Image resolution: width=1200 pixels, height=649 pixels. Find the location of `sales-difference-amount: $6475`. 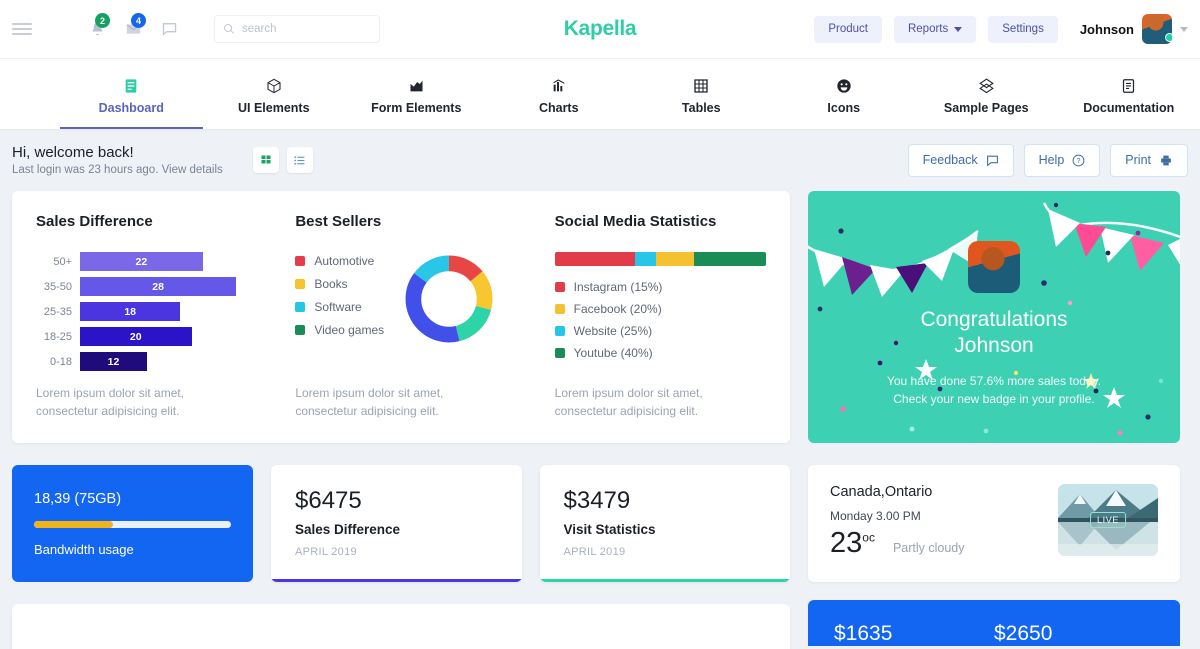

sales-difference-amount: $6475 is located at coordinates (328, 500).